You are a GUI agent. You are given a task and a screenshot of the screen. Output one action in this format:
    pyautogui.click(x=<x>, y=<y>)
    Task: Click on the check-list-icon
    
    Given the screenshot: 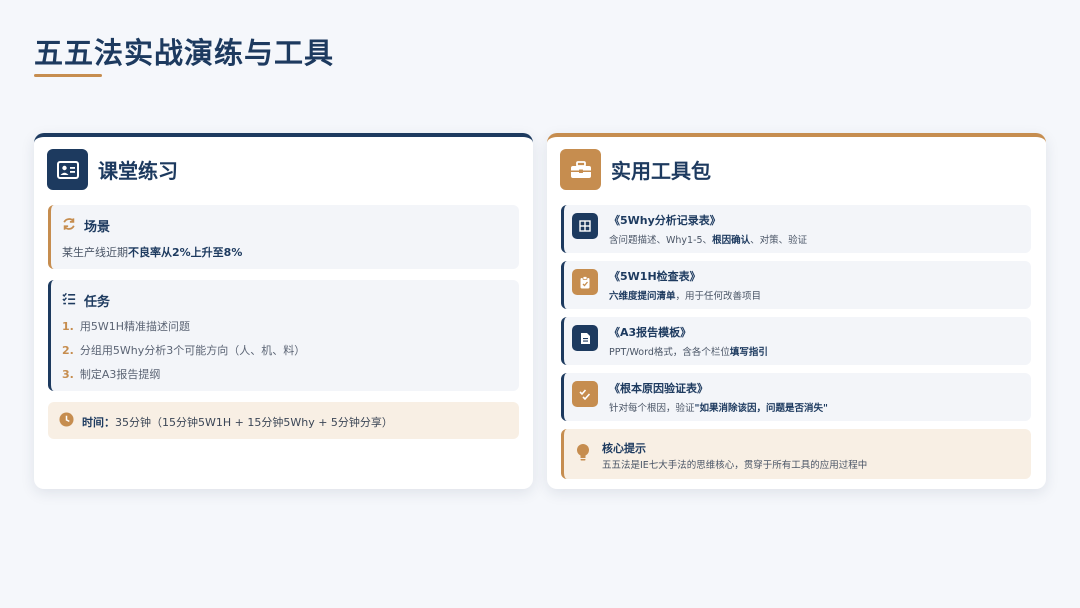 What is the action you would take?
    pyautogui.click(x=585, y=394)
    